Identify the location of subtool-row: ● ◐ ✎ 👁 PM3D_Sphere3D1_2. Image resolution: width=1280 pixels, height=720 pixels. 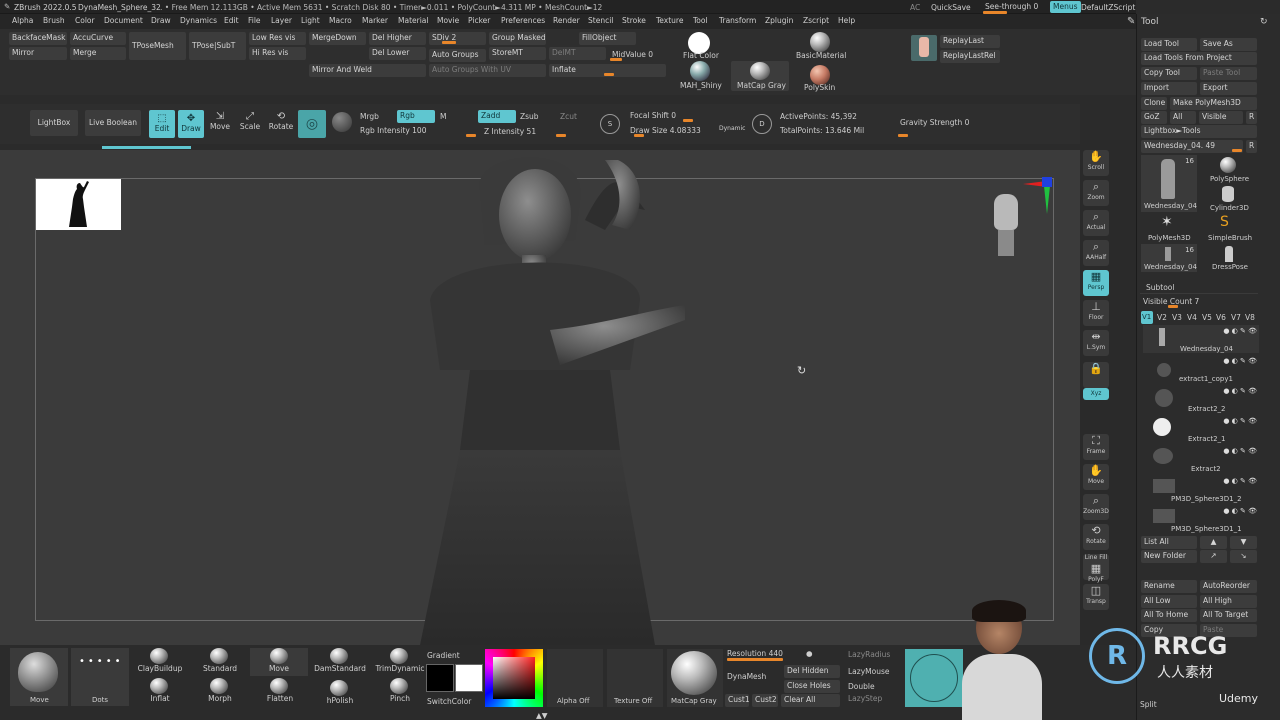
(1201, 489).